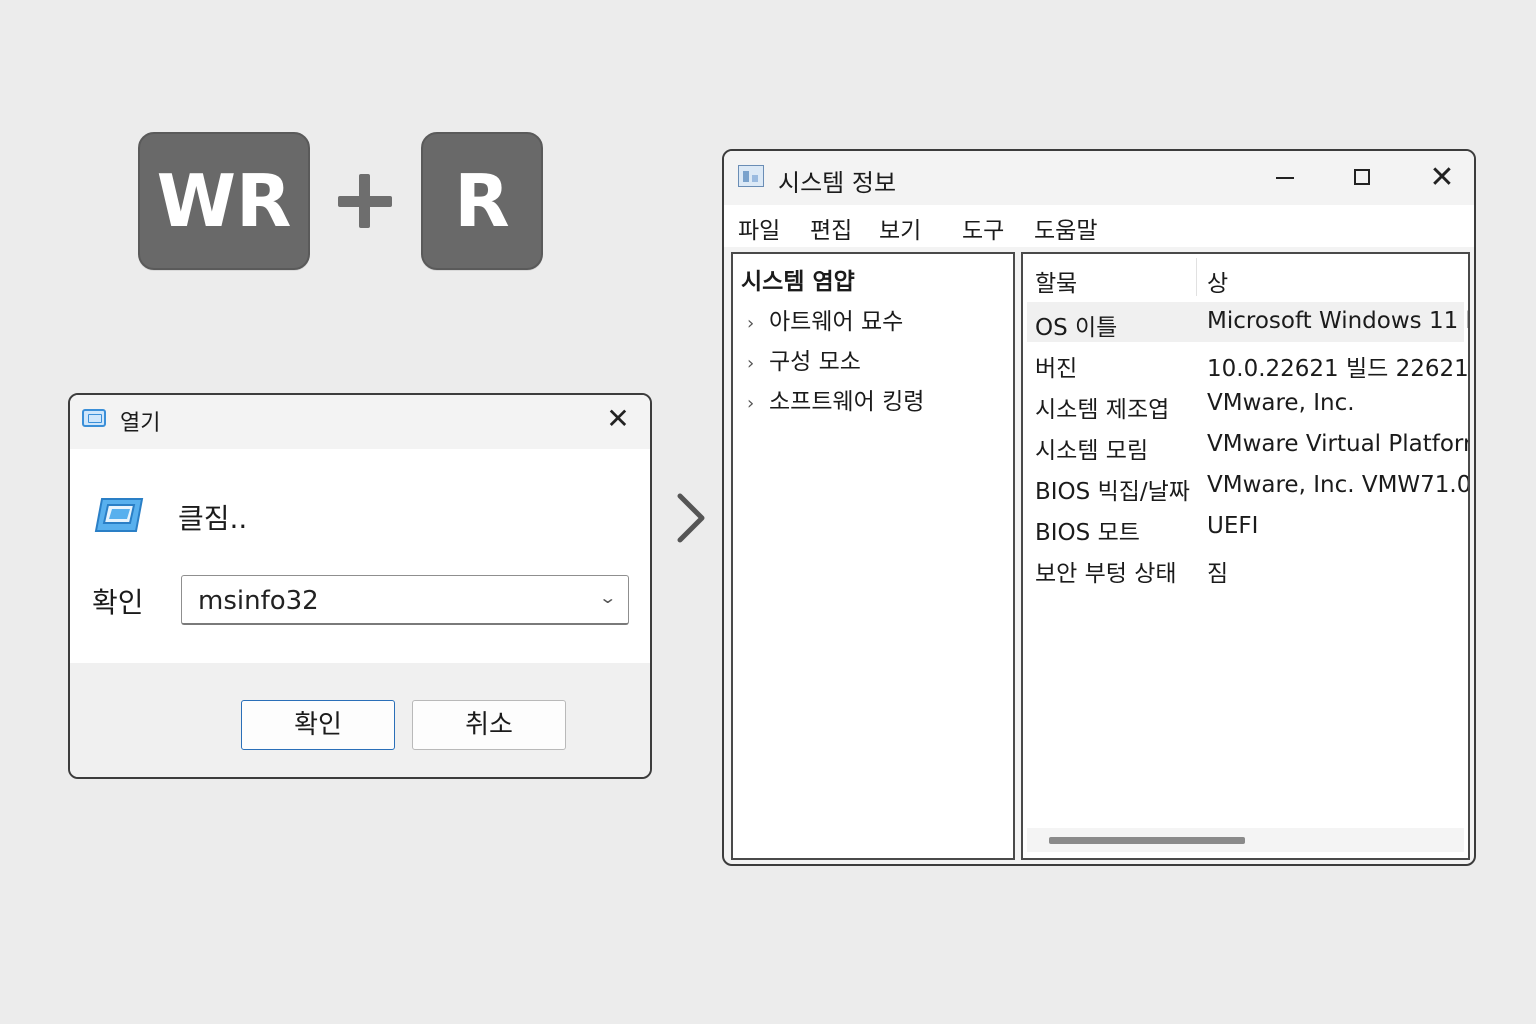 The height and width of the screenshot is (1024, 1536). What do you see at coordinates (318, 725) in the screenshot?
I see `ok-button: 확인` at bounding box center [318, 725].